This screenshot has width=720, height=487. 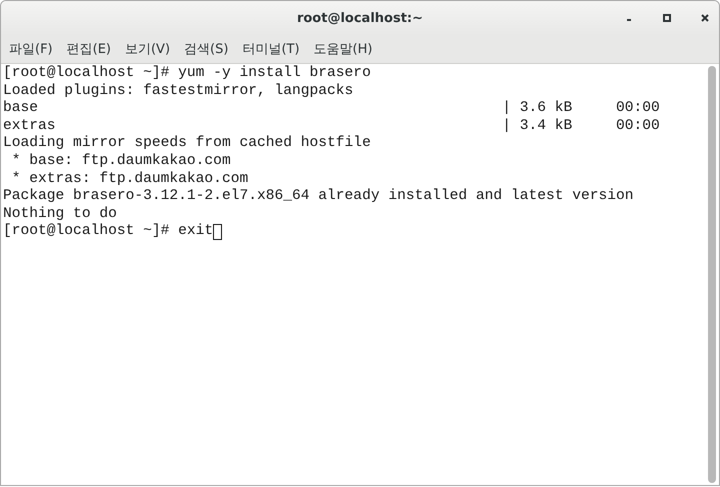 What do you see at coordinates (147, 49) in the screenshot?
I see `menu-item: 보기(V)` at bounding box center [147, 49].